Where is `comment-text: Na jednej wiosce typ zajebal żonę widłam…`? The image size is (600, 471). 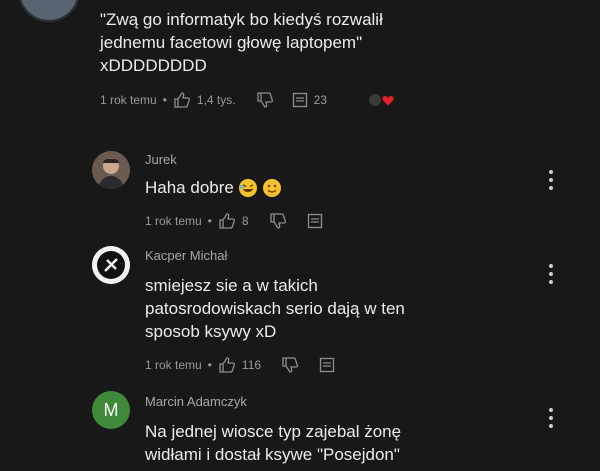
comment-text: Na jednej wiosce typ zajebal żonę widłam… is located at coordinates (273, 443).